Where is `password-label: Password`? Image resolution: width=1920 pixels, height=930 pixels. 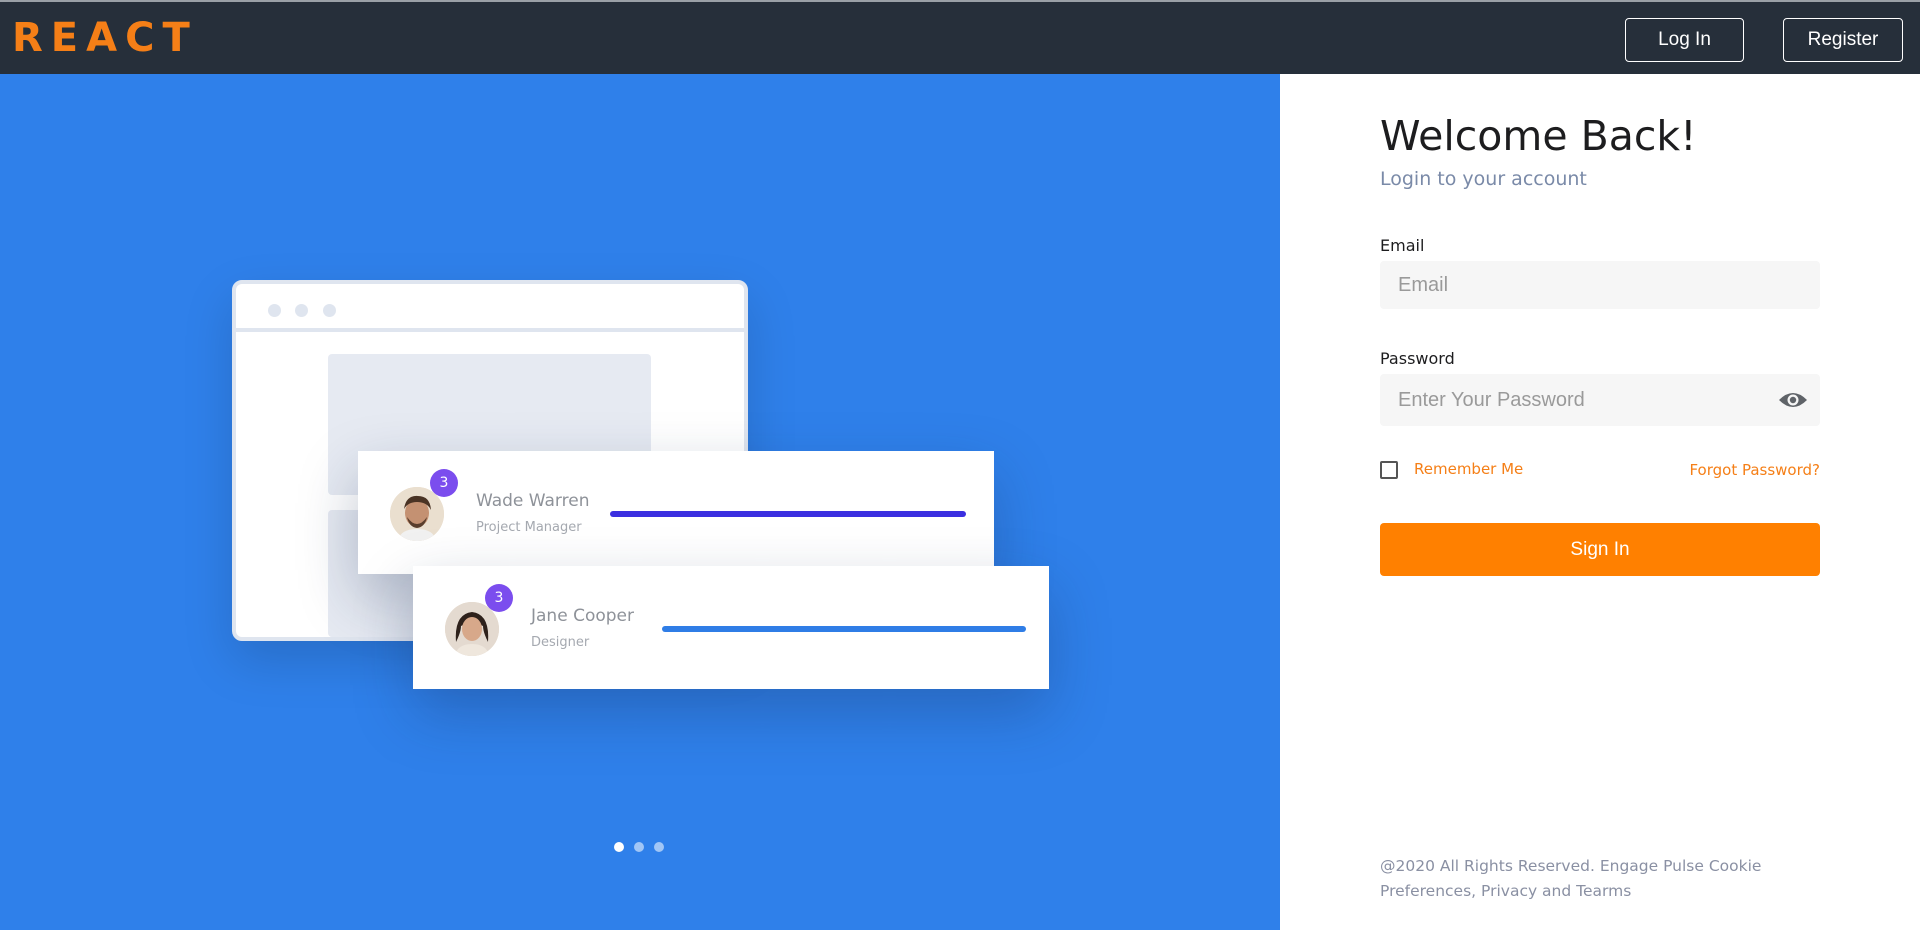 password-label: Password is located at coordinates (1417, 358).